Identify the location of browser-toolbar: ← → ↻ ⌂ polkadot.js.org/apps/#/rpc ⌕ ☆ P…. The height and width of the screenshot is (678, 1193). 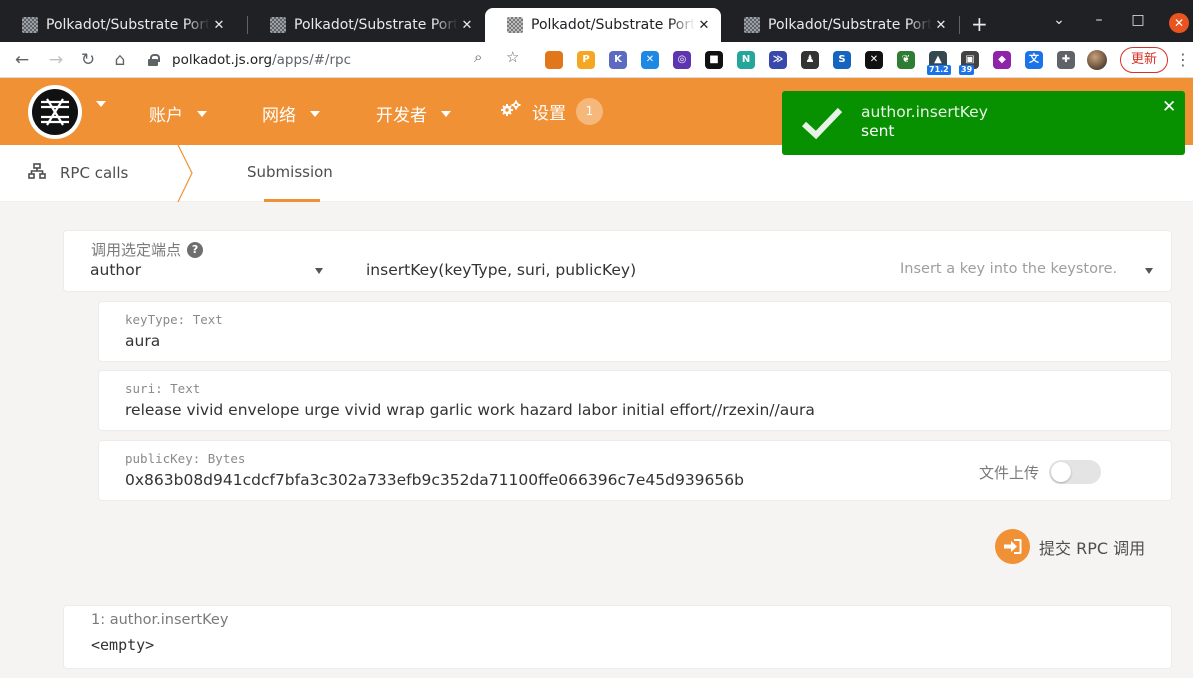
(596, 60).